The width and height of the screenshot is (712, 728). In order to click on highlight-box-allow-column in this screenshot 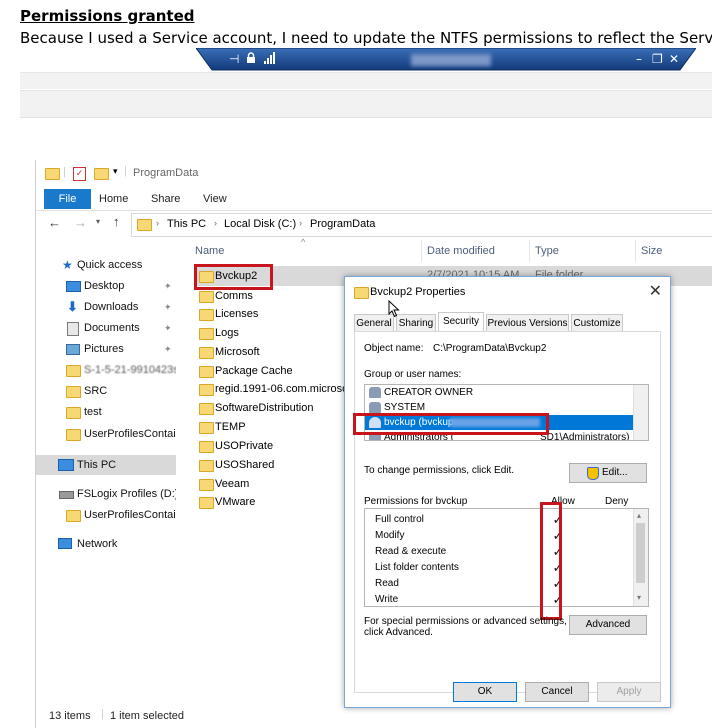, I will do `click(551, 561)`.